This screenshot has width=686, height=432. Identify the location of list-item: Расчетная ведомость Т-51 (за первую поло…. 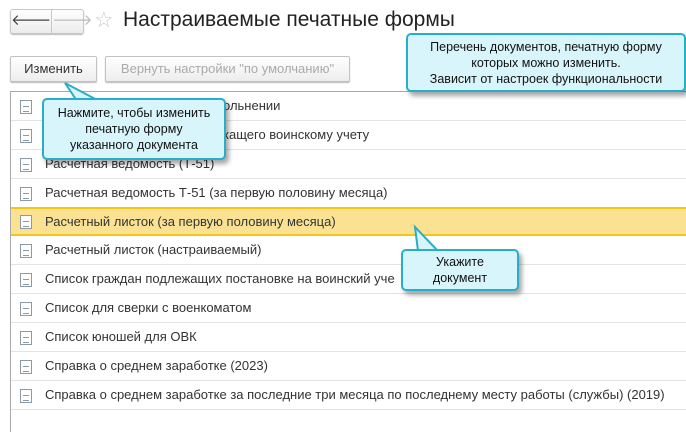
(348, 193).